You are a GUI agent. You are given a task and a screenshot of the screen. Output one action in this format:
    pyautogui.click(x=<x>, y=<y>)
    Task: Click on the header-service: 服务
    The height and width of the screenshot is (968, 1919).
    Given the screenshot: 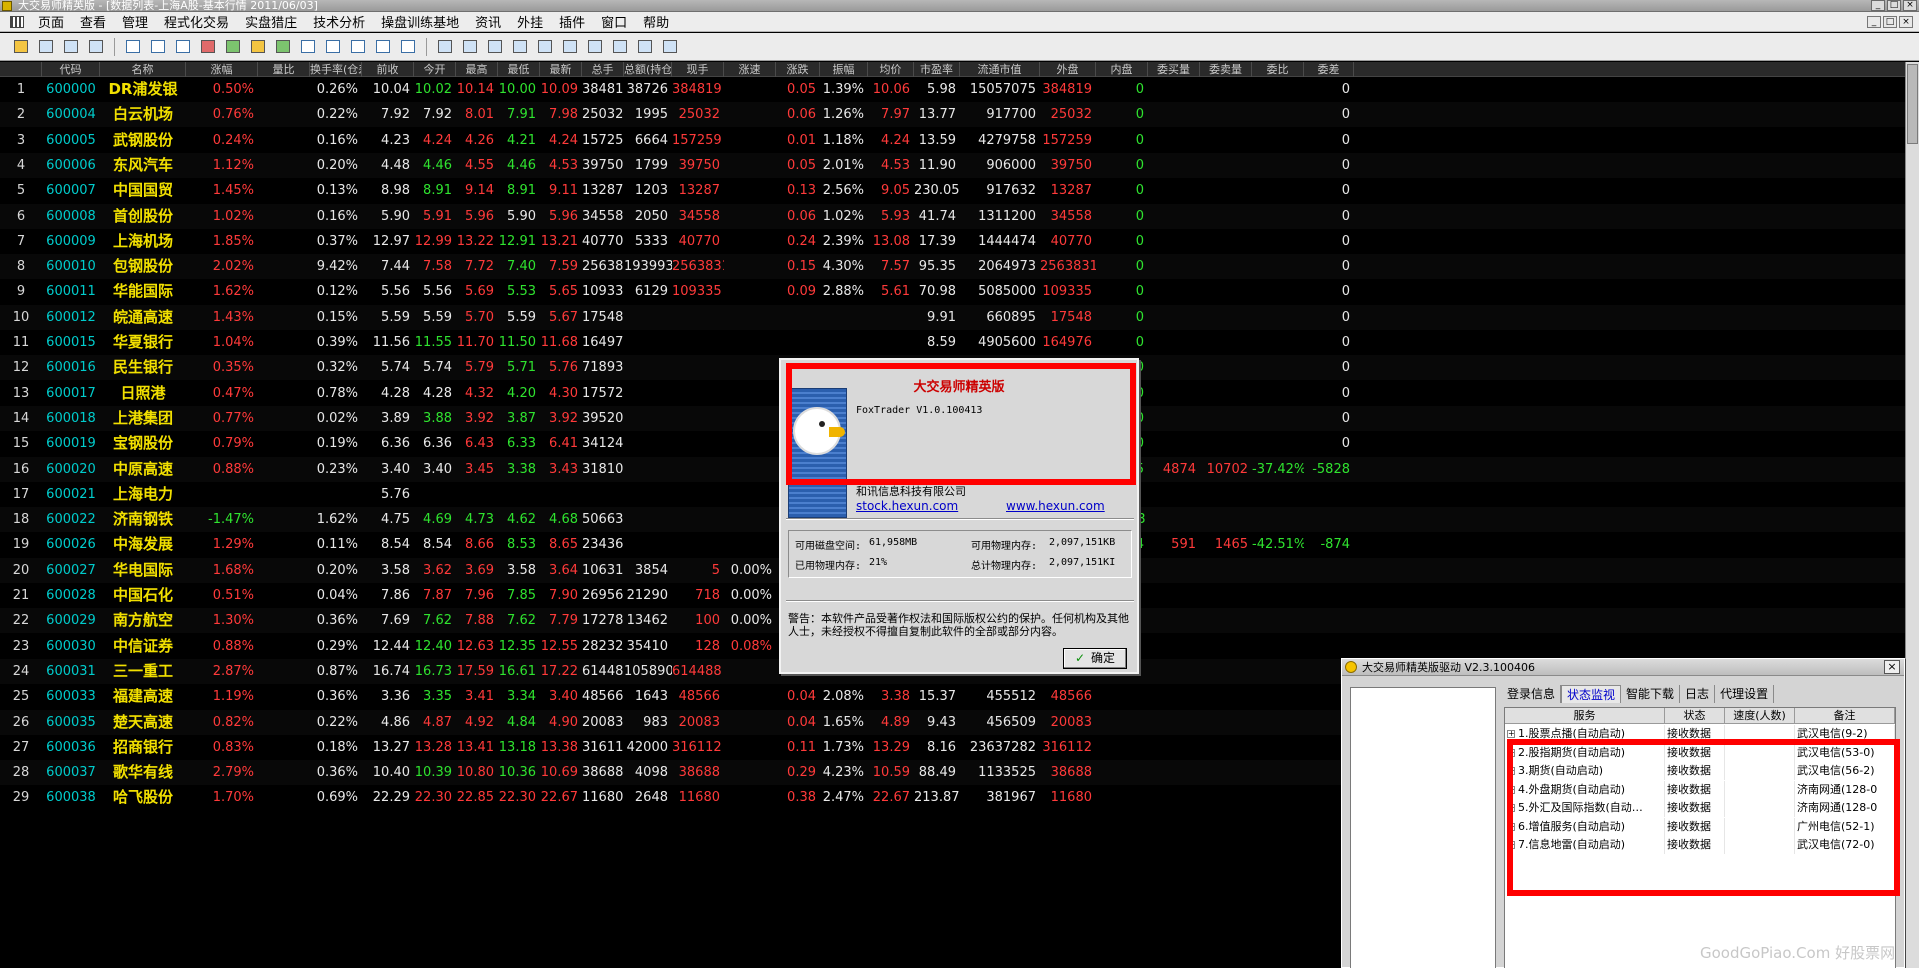 What is the action you would take?
    pyautogui.click(x=1585, y=716)
    